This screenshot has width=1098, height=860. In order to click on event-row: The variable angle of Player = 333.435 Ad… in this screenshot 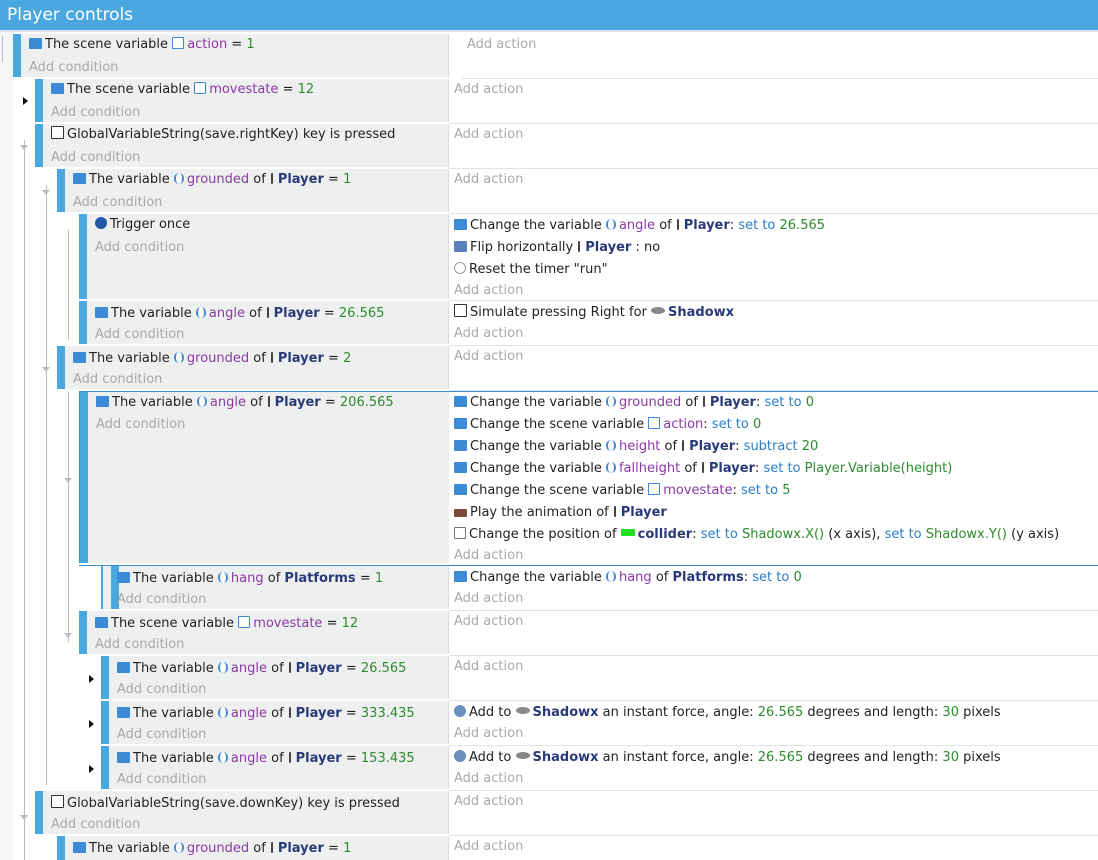, I will do `click(599, 723)`.